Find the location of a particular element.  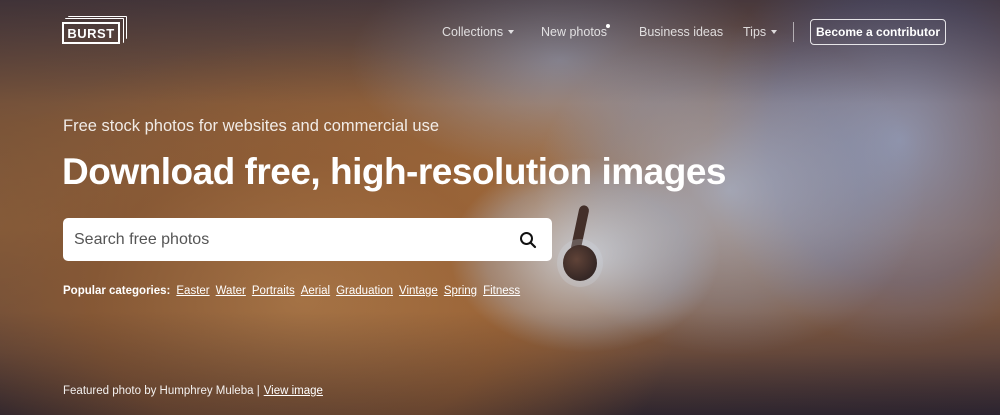

nav-collections-label: Collections is located at coordinates (473, 32).